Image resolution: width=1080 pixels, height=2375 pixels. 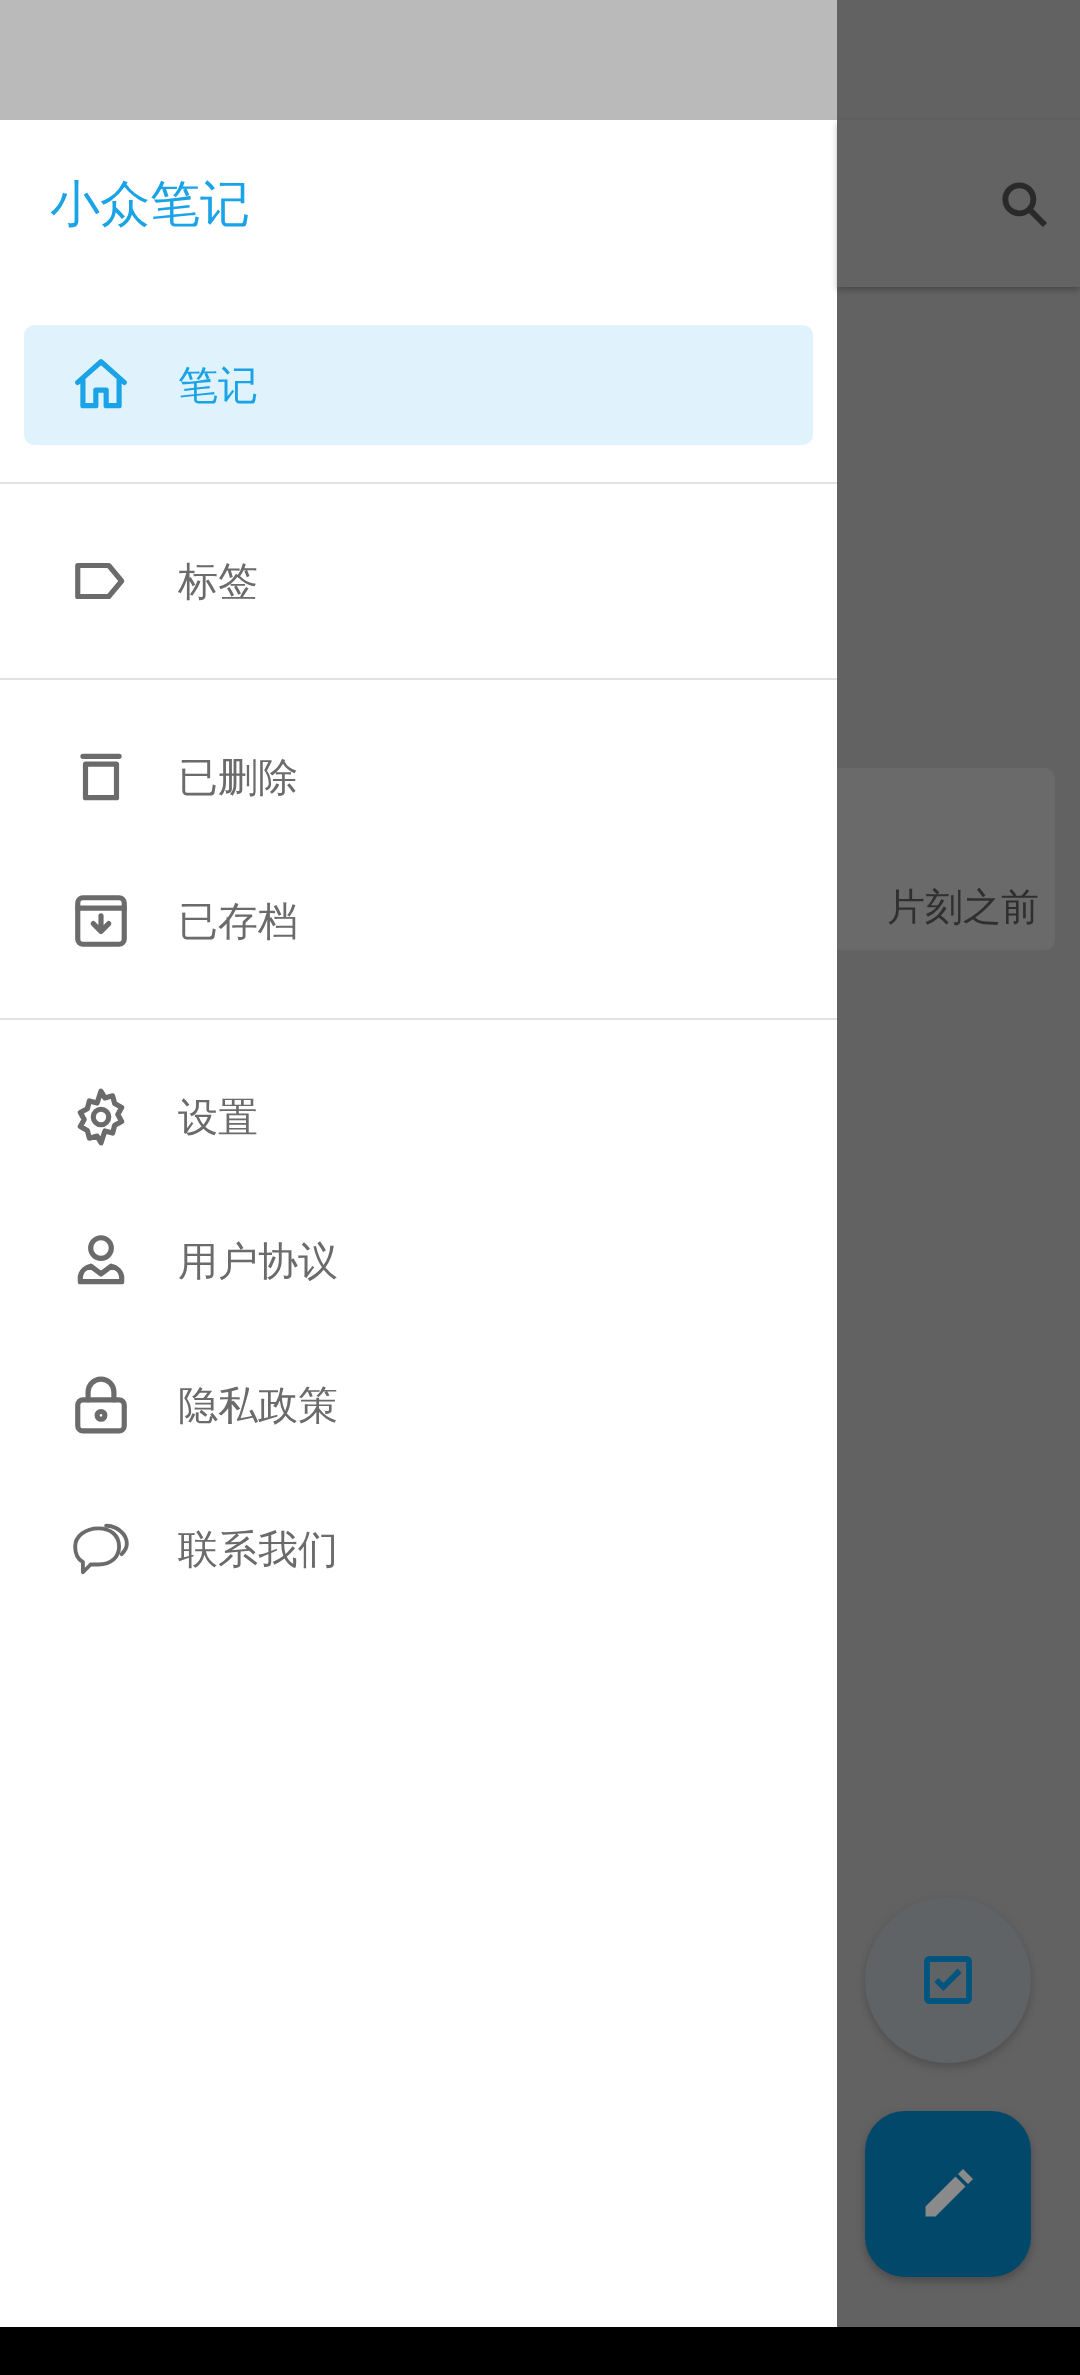 What do you see at coordinates (418, 777) in the screenshot?
I see `drawer-item: 已删除` at bounding box center [418, 777].